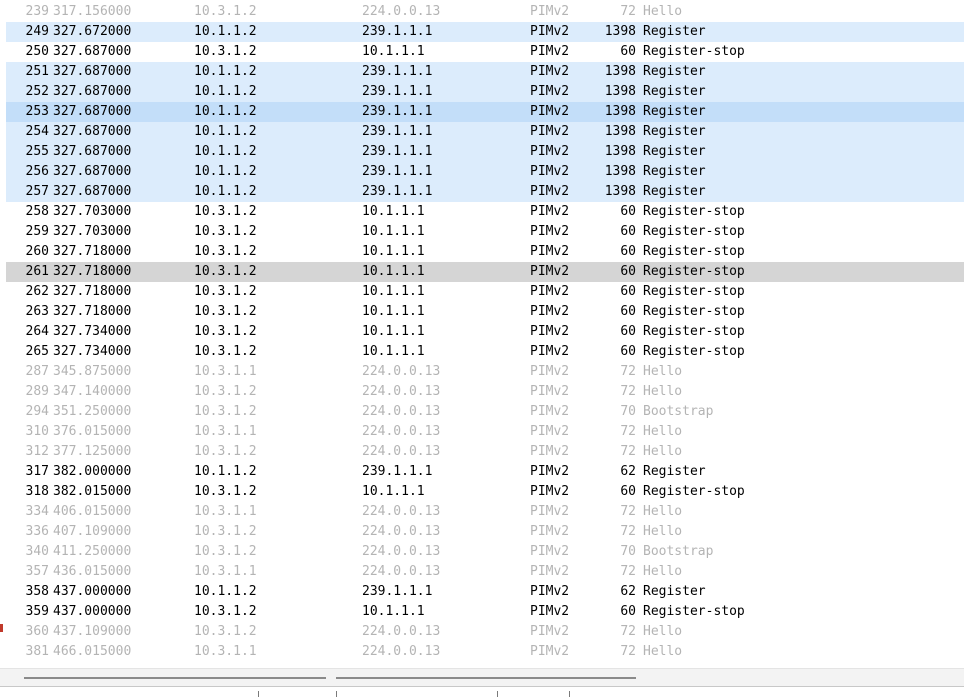  I want to click on packet-length: 1398, so click(620, 91).